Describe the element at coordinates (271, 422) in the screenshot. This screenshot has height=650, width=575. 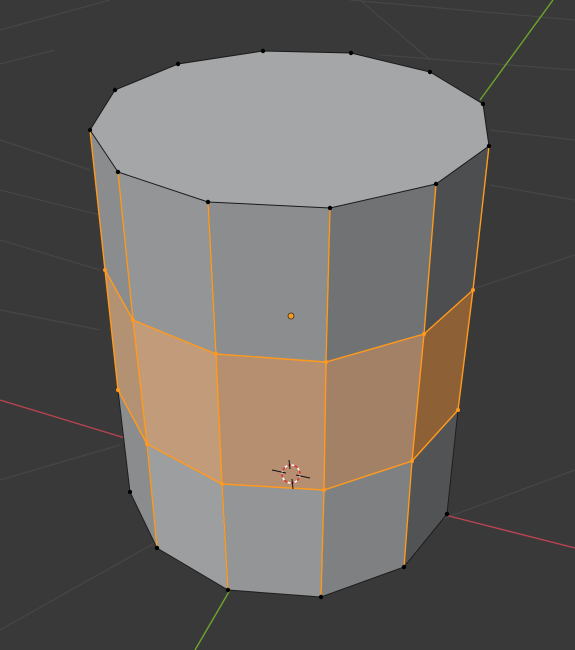
I see `selected-face` at that location.